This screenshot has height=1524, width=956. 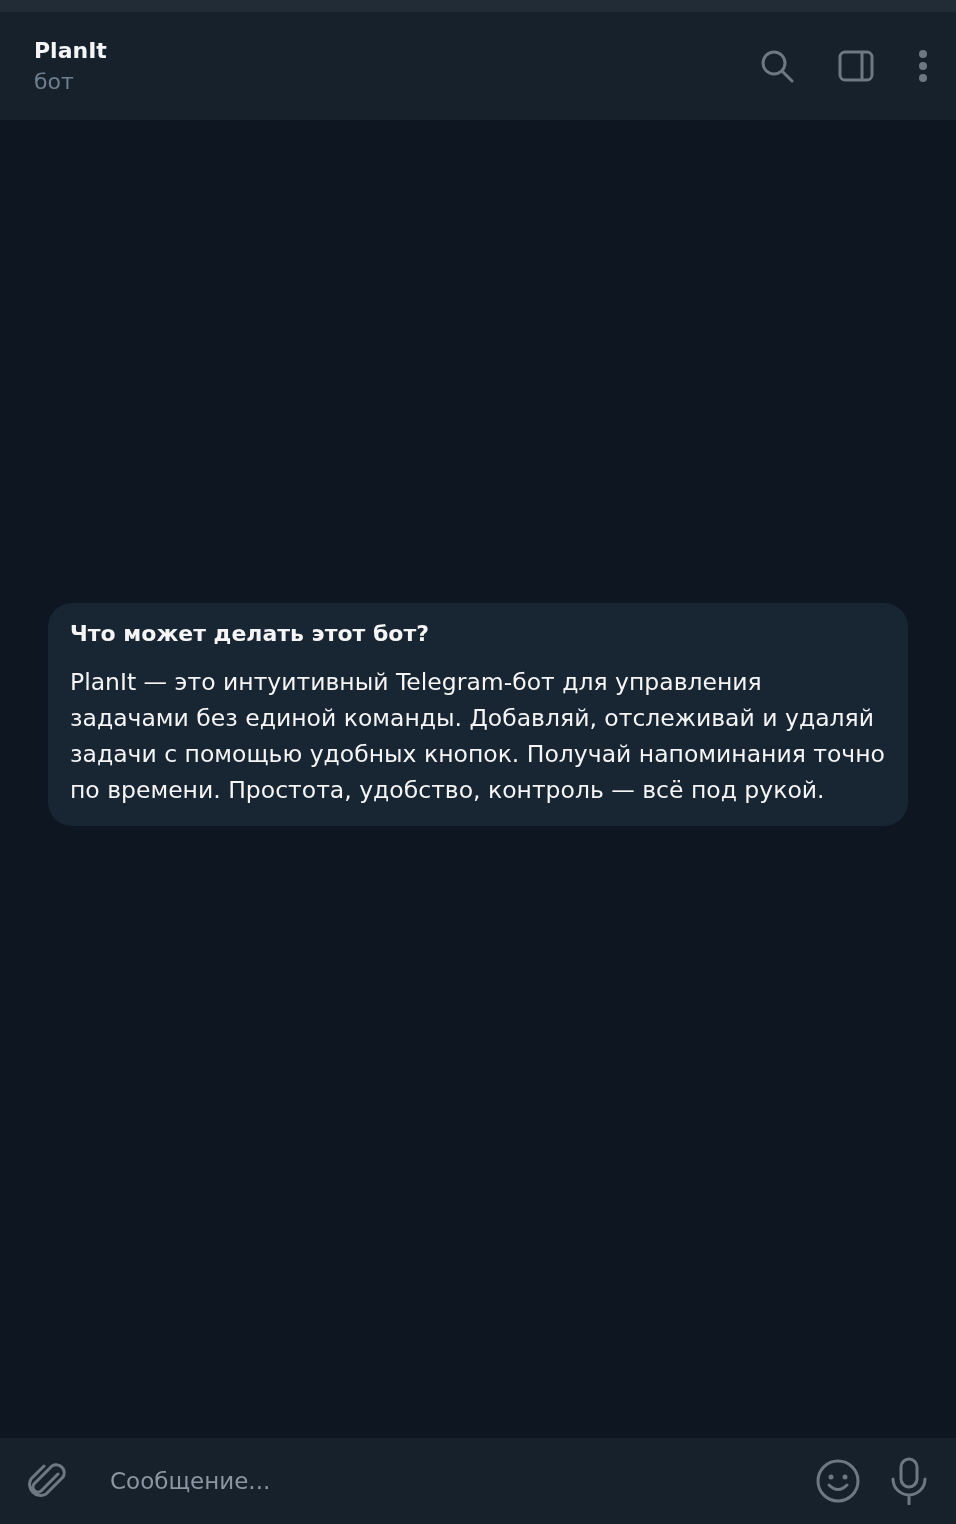 What do you see at coordinates (70, 50) in the screenshot?
I see `chat-title: PlanIt` at bounding box center [70, 50].